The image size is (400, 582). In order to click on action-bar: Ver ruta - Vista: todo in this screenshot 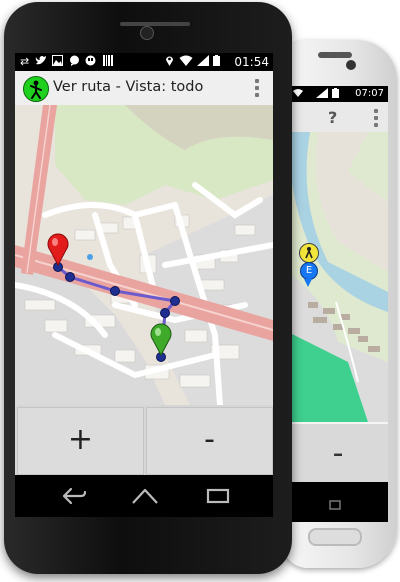, I will do `click(144, 88)`.